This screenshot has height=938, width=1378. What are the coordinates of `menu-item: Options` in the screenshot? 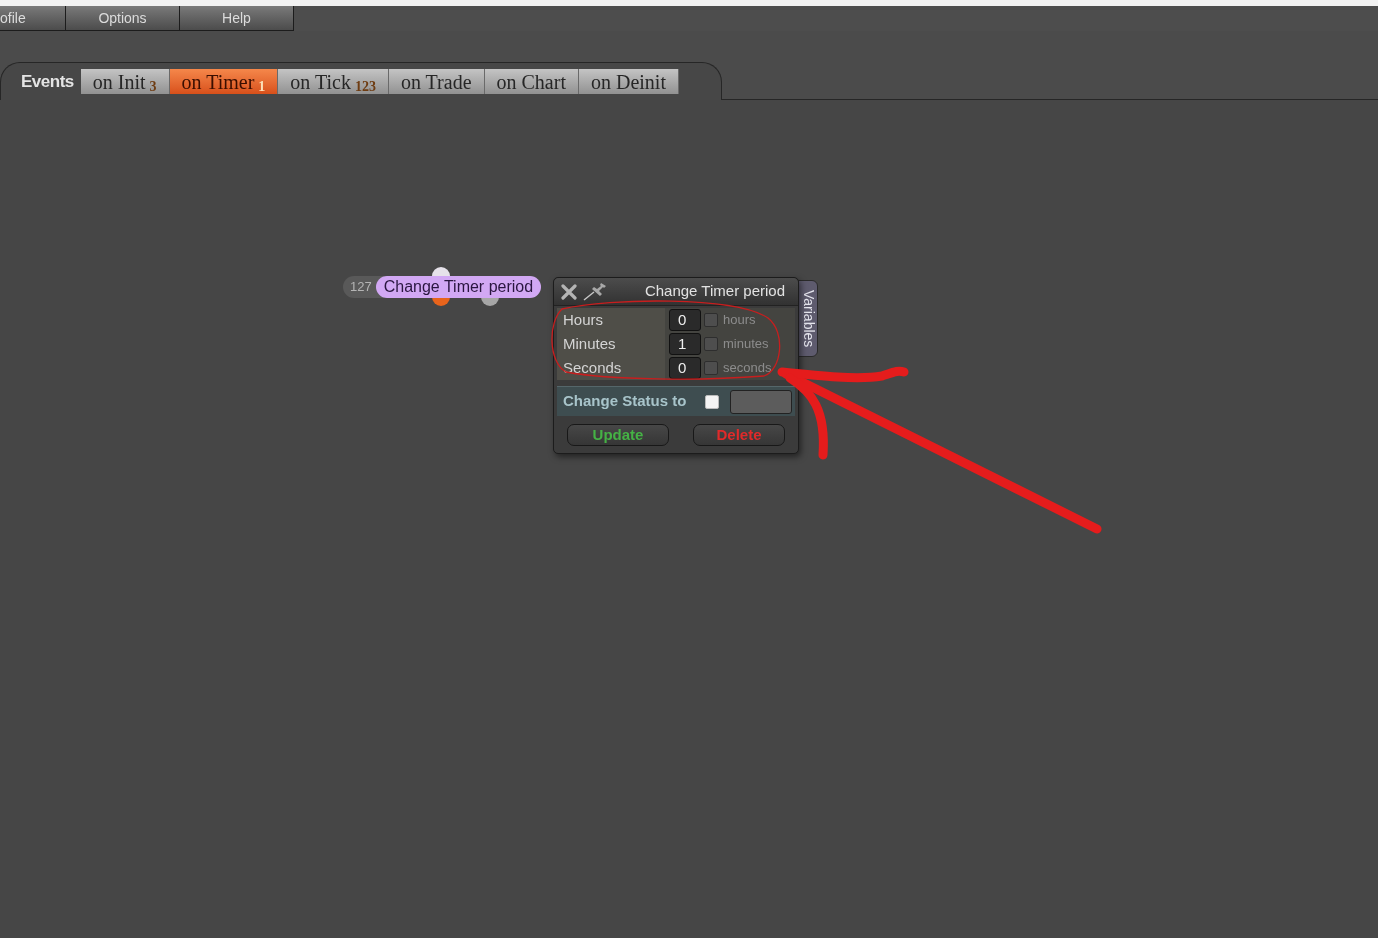 It's located at (123, 18).